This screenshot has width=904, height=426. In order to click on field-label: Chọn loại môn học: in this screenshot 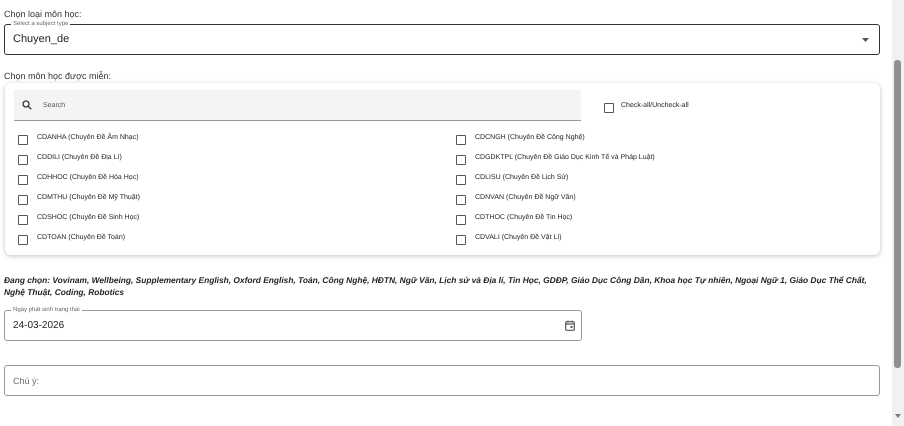, I will do `click(43, 14)`.